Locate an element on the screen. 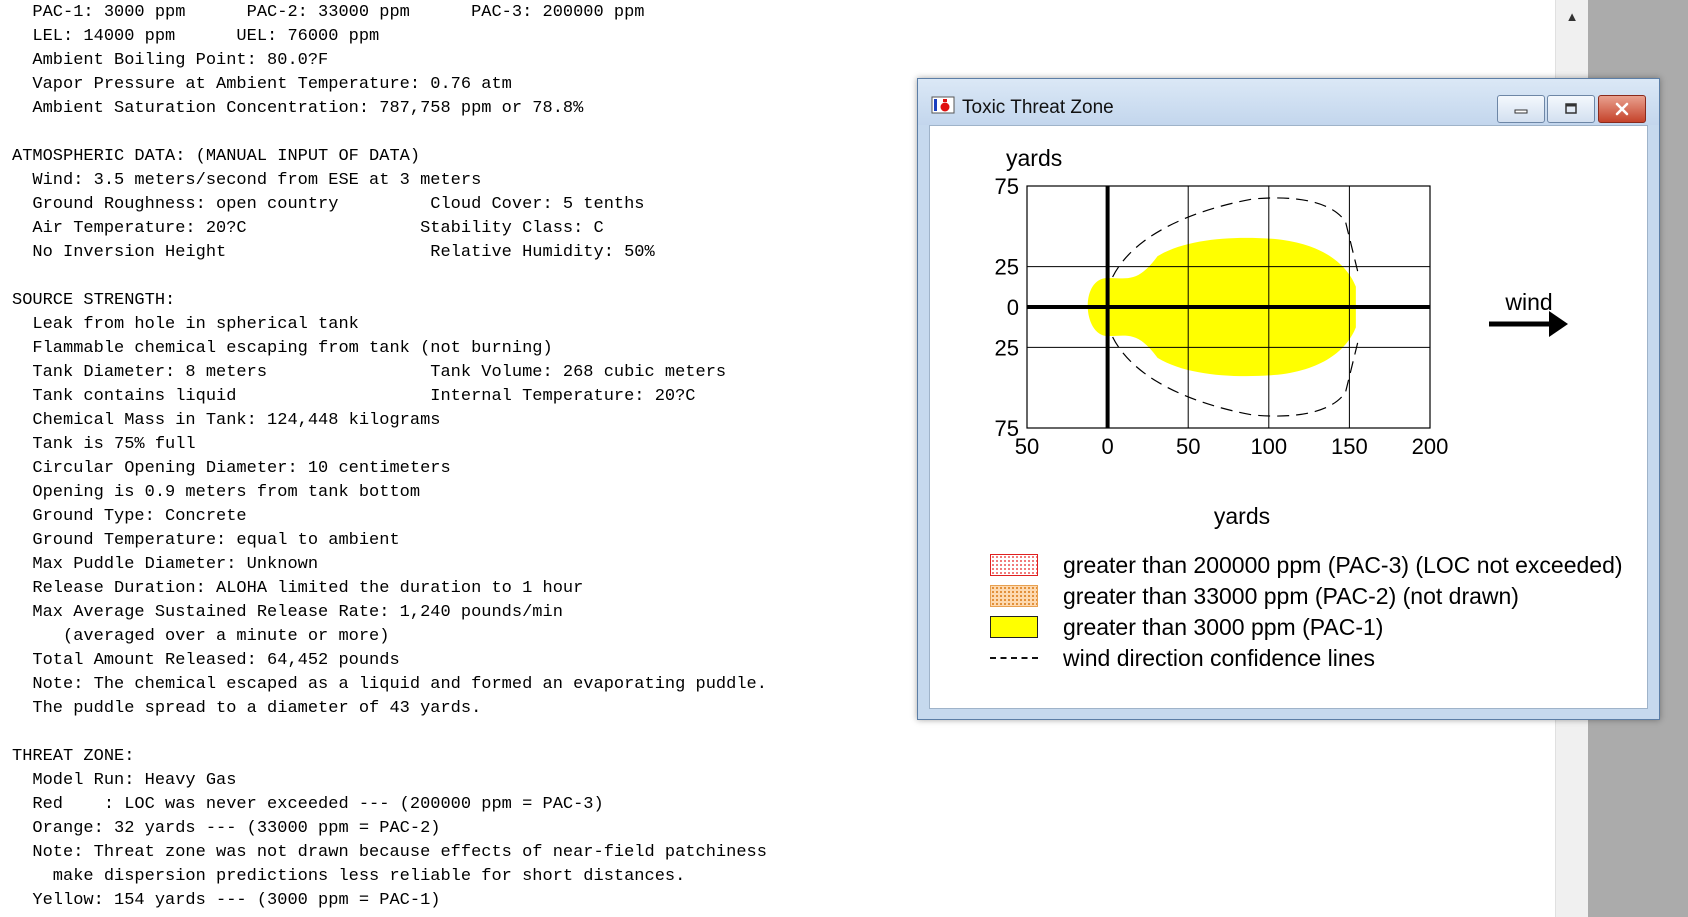 This screenshot has height=917, width=1688. minimize-button is located at coordinates (1521, 109).